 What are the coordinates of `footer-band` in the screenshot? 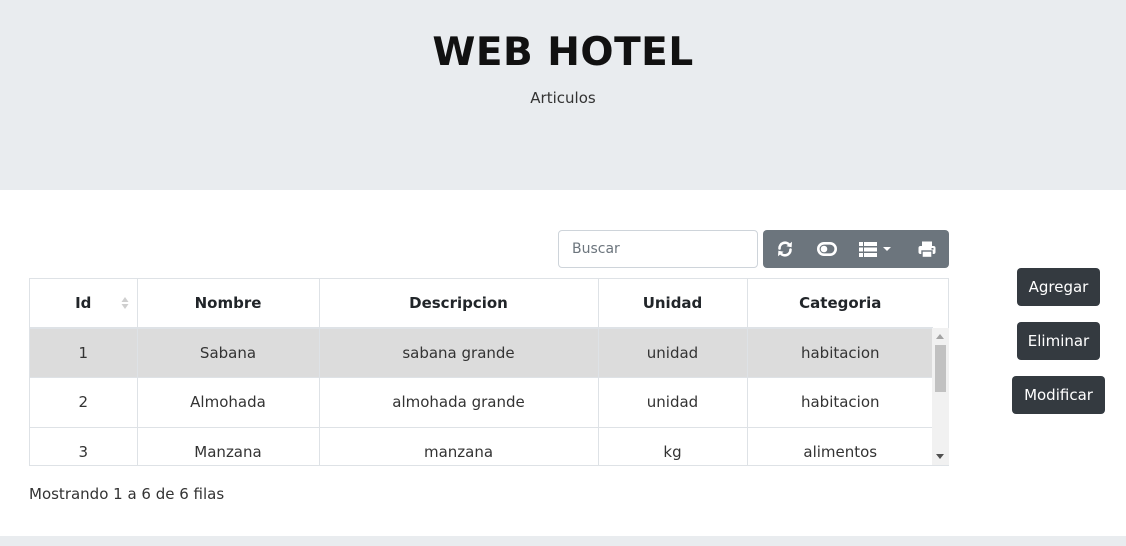 It's located at (563, 541).